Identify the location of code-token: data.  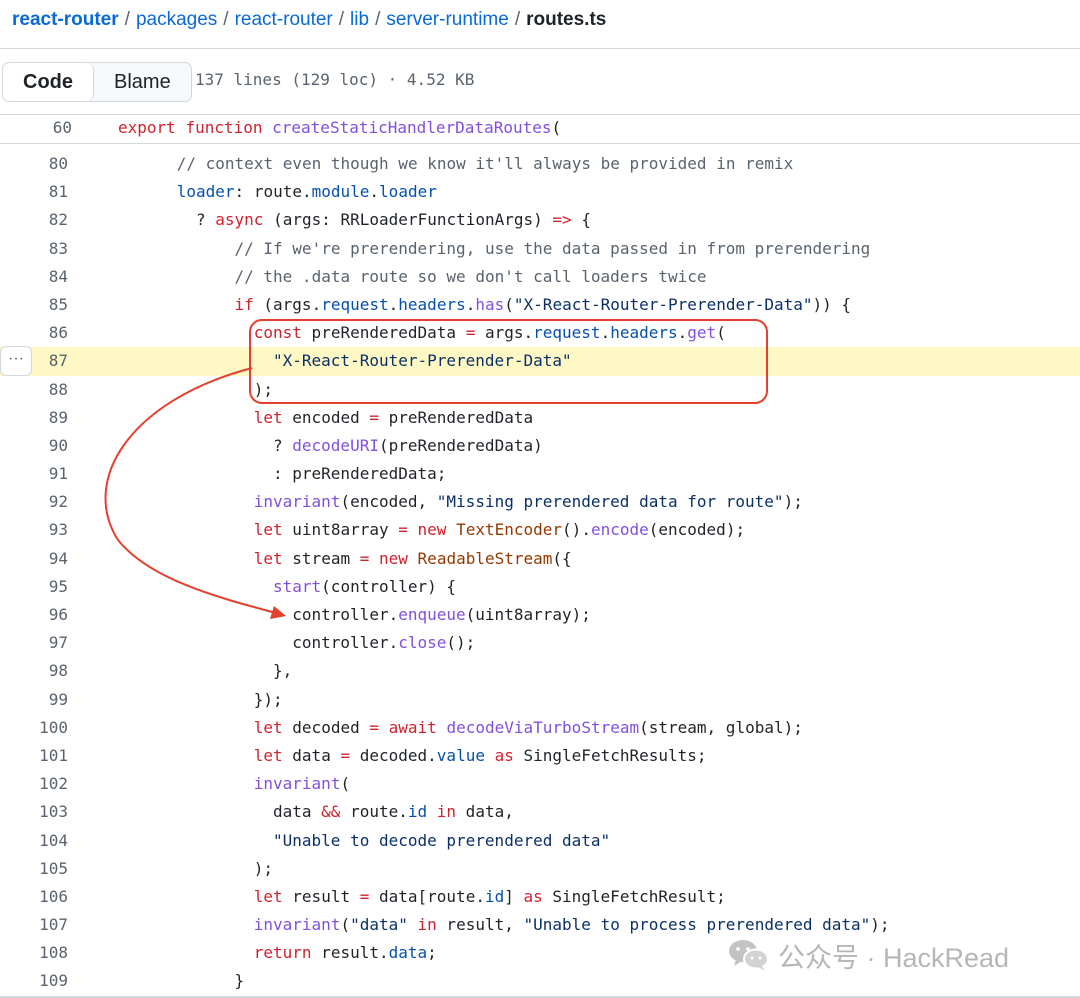
(408, 953).